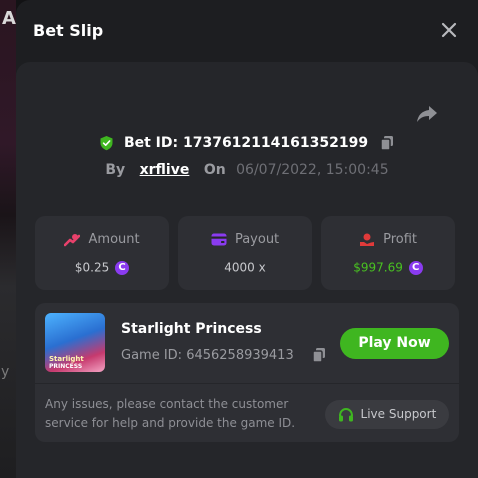 This screenshot has width=478, height=478. What do you see at coordinates (257, 239) in the screenshot?
I see `payout-label: Payout` at bounding box center [257, 239].